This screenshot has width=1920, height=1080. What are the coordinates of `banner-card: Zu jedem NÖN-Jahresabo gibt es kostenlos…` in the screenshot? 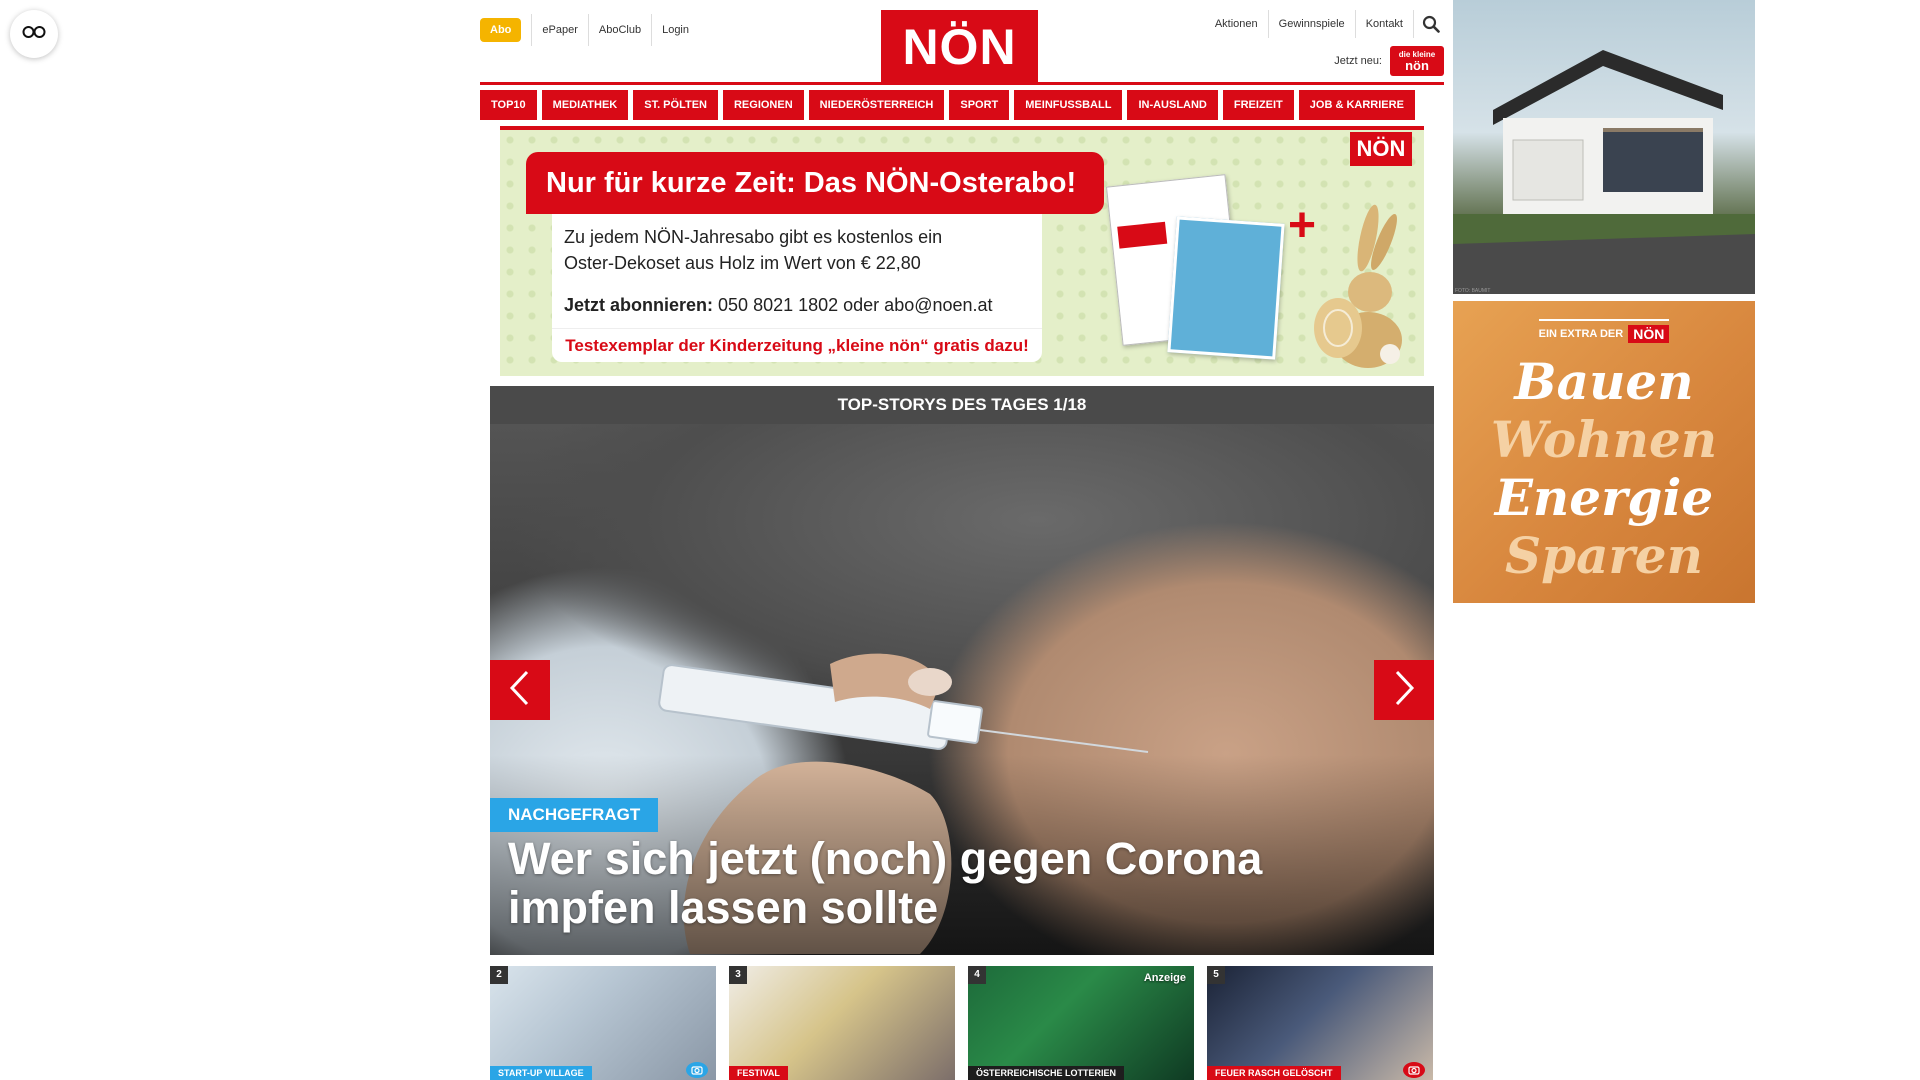 It's located at (797, 288).